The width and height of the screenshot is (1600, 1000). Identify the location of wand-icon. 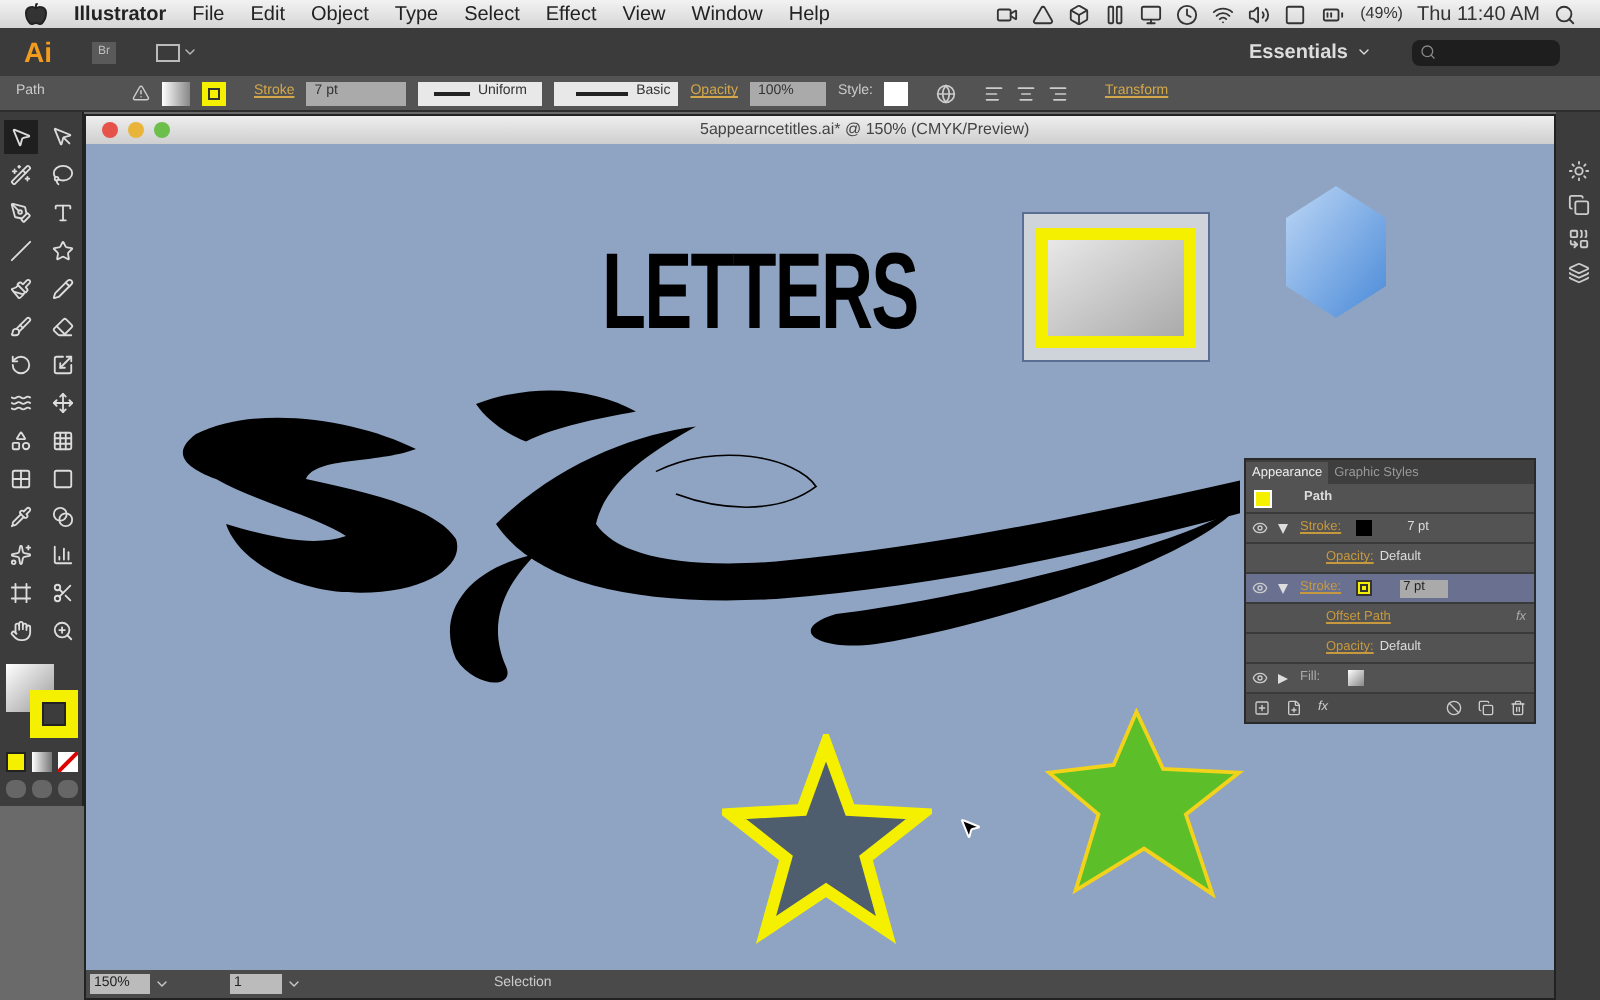
(20, 175).